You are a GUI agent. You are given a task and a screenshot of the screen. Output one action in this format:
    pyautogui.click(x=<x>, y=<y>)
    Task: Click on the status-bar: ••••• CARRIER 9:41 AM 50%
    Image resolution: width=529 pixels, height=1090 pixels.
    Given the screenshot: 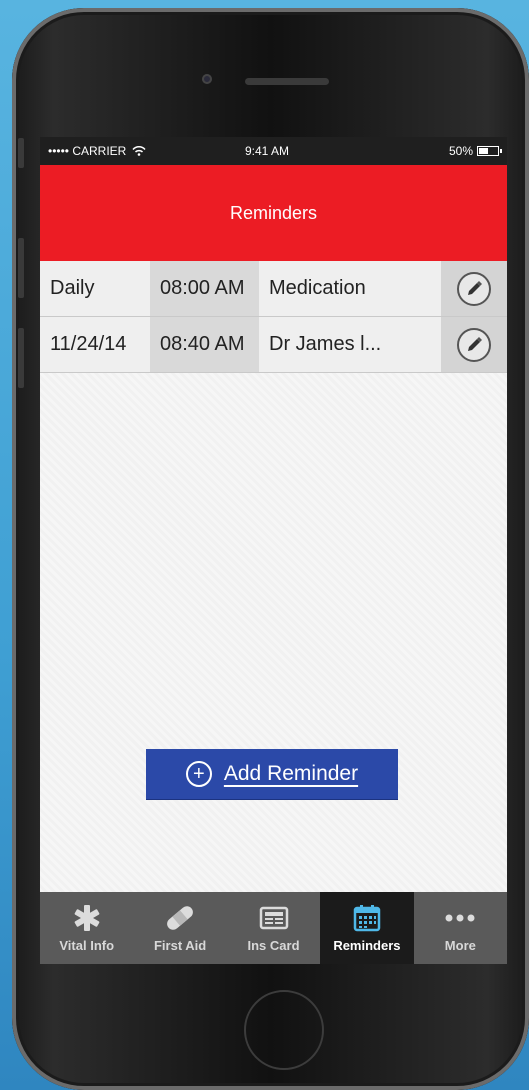 What is the action you would take?
    pyautogui.click(x=273, y=151)
    